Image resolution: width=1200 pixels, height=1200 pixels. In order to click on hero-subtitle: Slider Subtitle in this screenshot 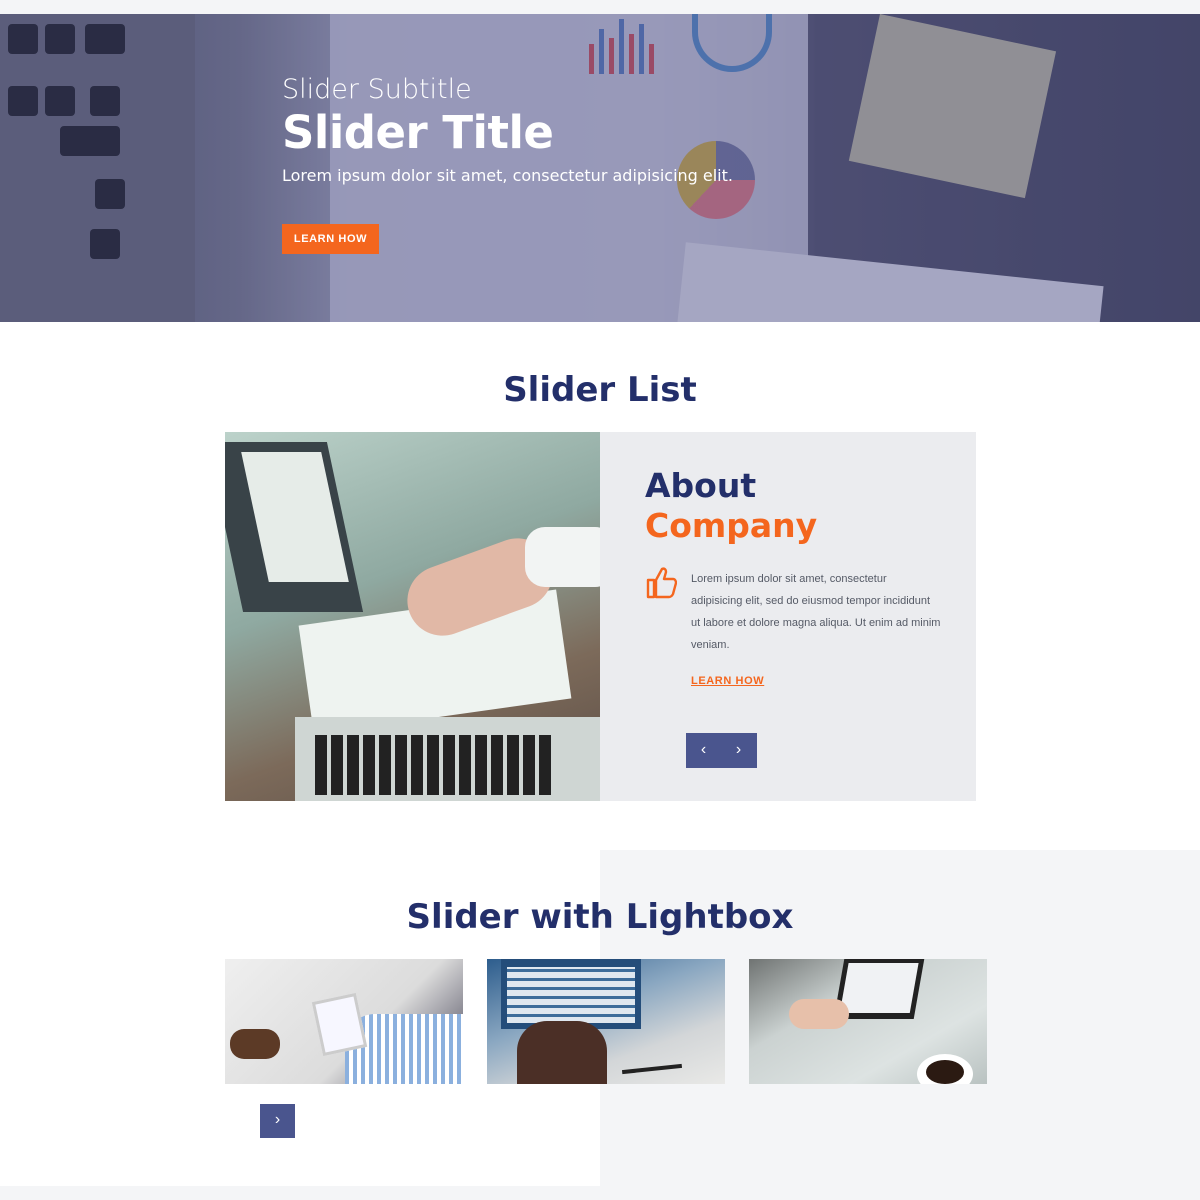, I will do `click(377, 89)`.